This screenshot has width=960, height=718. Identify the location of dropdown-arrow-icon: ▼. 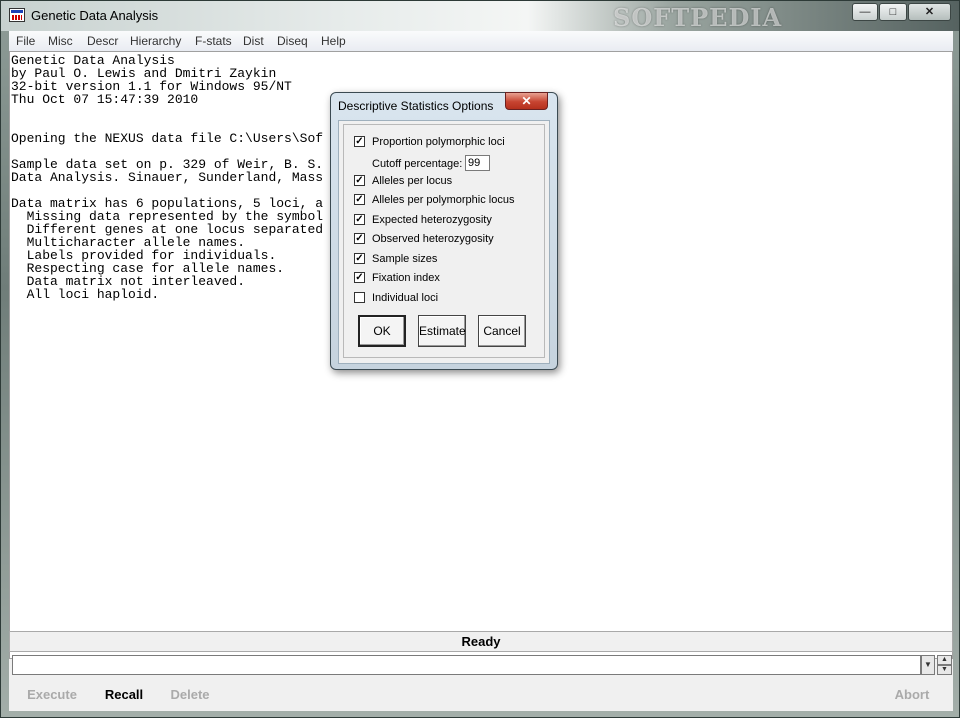
(928, 665).